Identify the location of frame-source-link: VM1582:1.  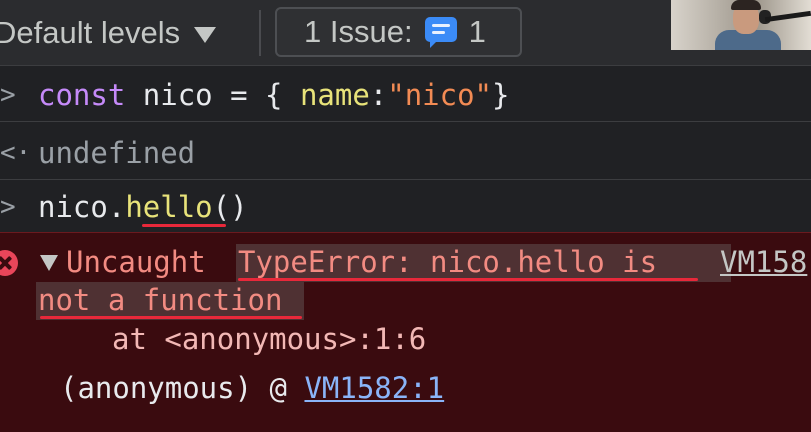
(374, 388).